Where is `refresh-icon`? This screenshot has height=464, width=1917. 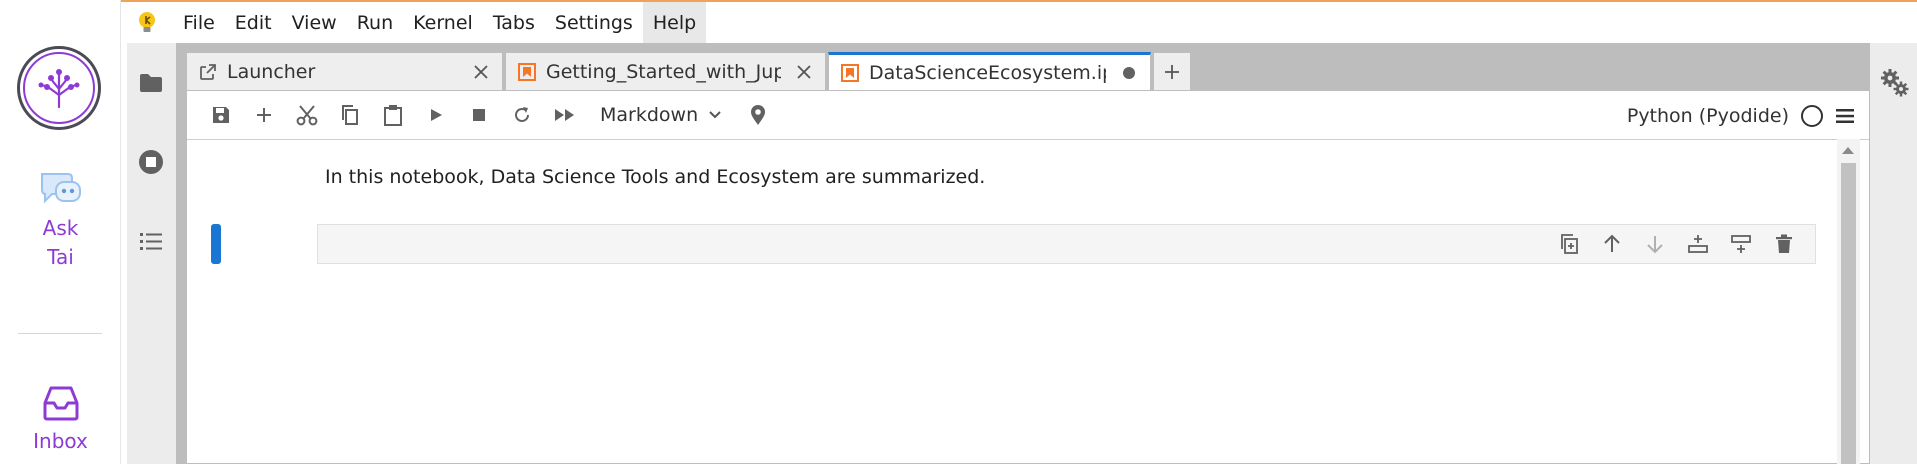
refresh-icon is located at coordinates (521, 114).